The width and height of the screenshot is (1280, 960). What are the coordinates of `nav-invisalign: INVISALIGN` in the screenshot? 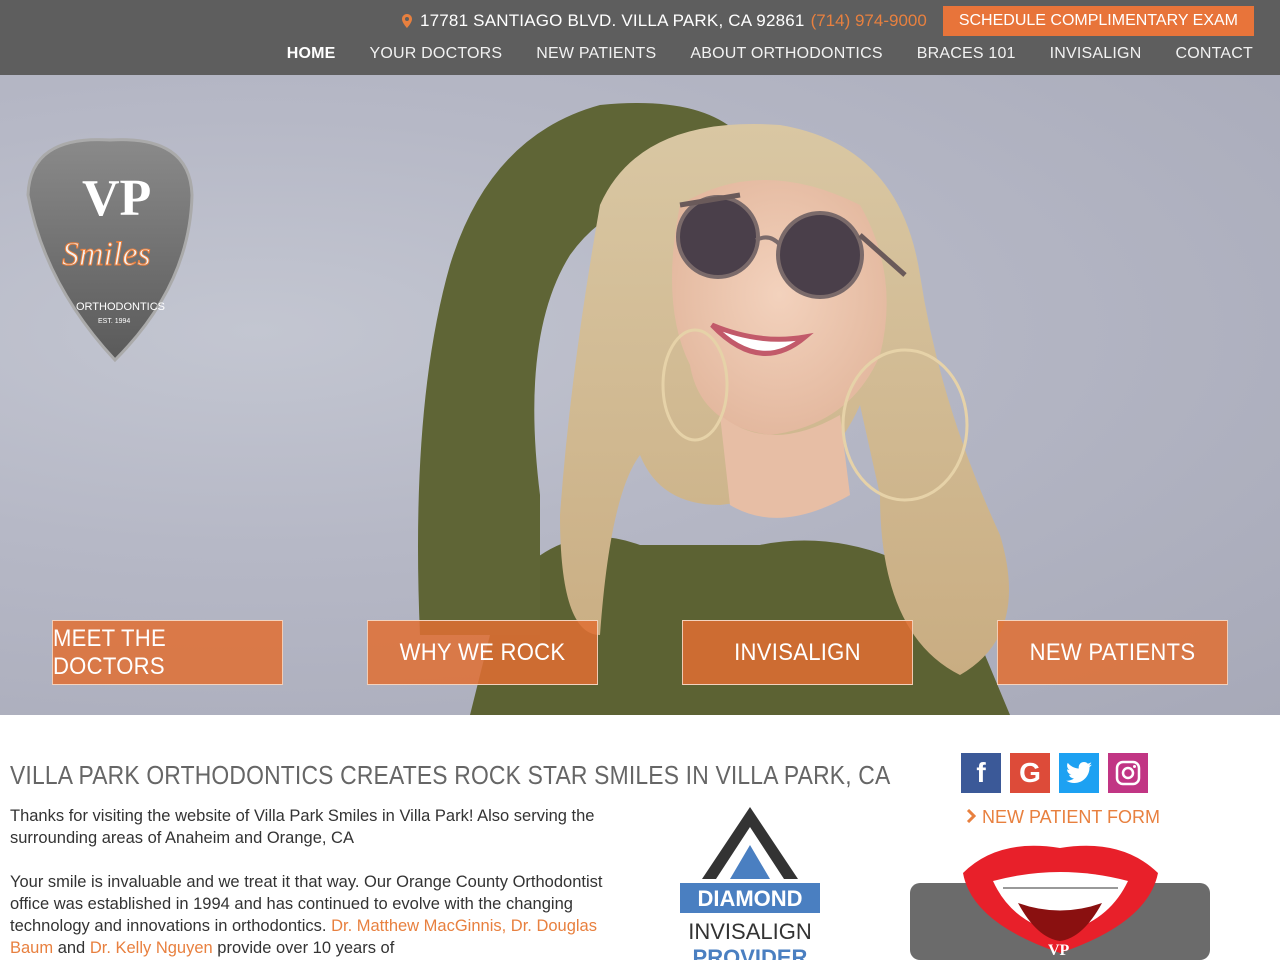 It's located at (1079, 54).